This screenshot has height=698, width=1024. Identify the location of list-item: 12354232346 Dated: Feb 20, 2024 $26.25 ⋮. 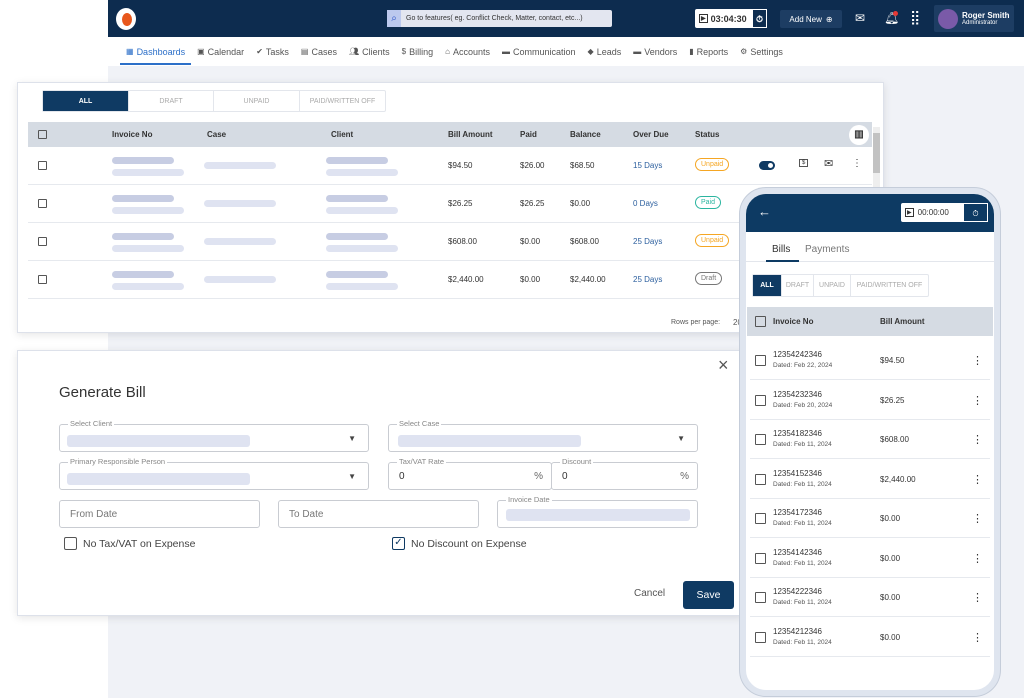
(870, 400).